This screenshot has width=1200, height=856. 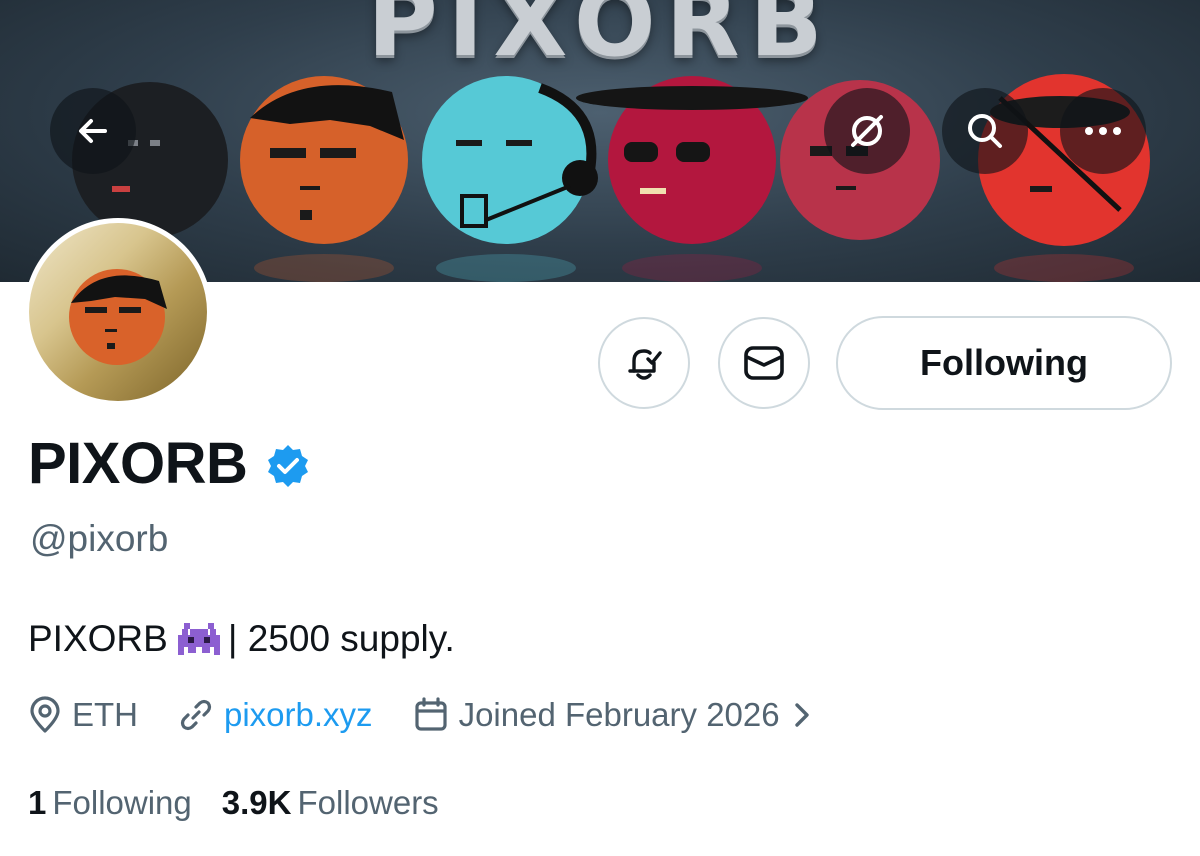 I want to click on joined-text: Joined February 2026, so click(x=619, y=714).